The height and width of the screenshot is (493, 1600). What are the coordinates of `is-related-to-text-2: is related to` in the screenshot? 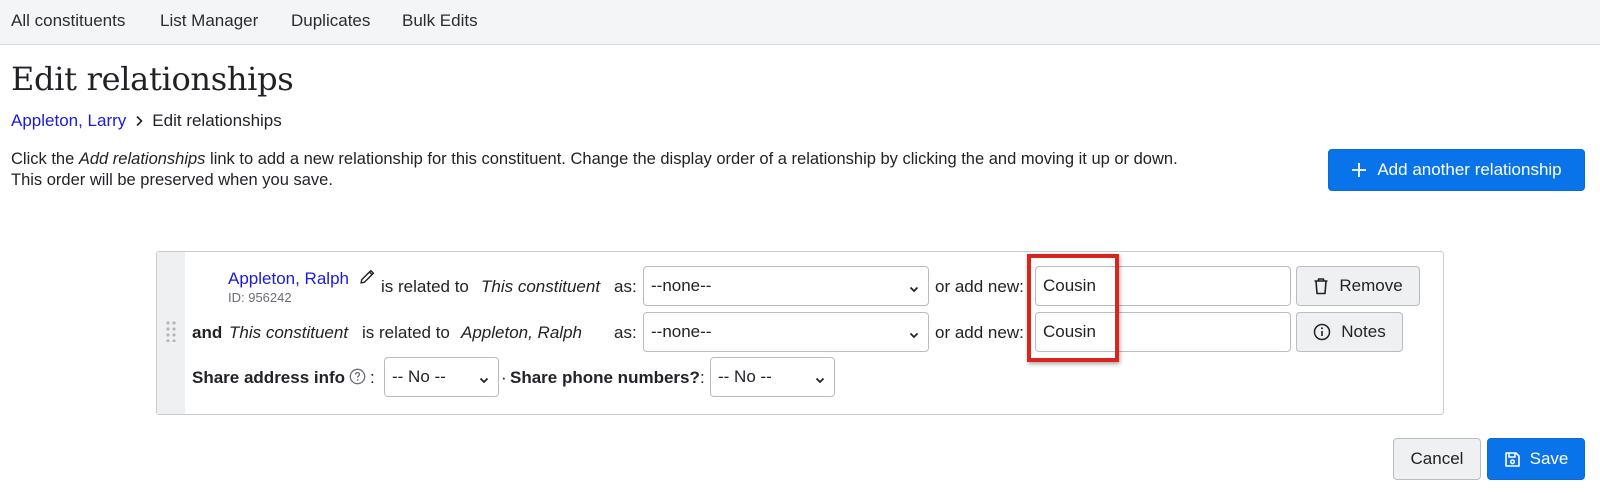 It's located at (406, 332).